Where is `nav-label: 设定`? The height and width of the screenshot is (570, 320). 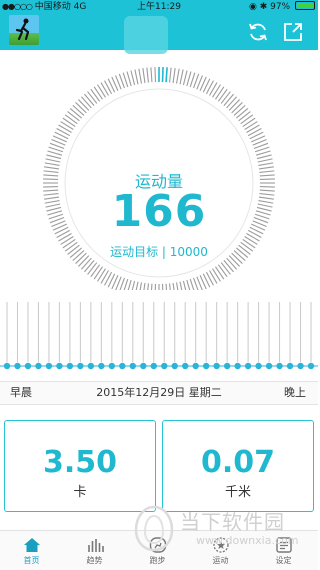
nav-label: 设定 is located at coordinates (283, 560).